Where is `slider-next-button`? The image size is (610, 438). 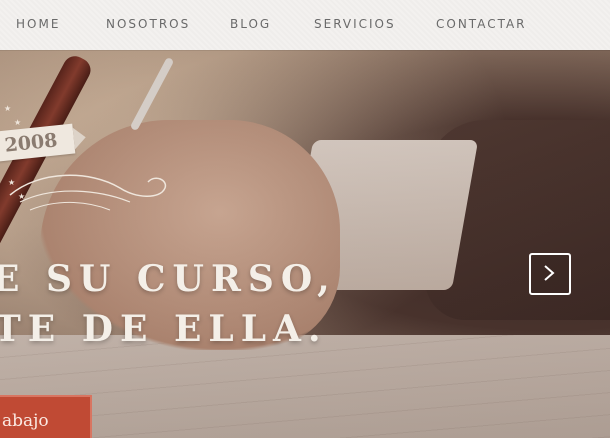 slider-next-button is located at coordinates (550, 274).